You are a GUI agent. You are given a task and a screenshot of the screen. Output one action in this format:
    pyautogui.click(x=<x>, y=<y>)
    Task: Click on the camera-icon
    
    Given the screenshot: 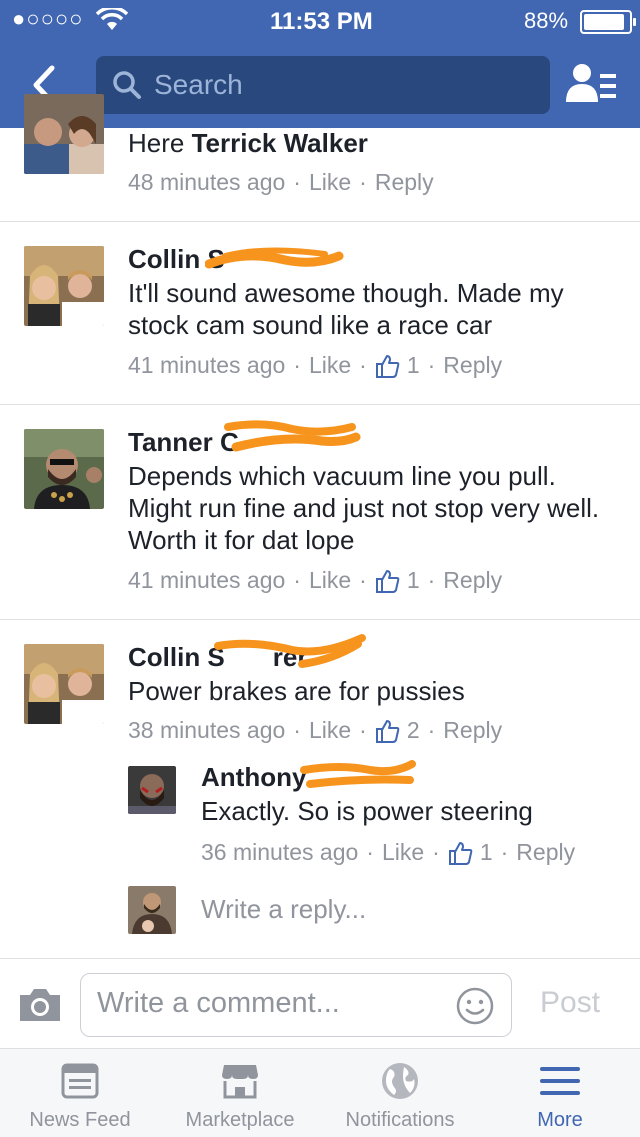 What is the action you would take?
    pyautogui.click(x=40, y=1005)
    